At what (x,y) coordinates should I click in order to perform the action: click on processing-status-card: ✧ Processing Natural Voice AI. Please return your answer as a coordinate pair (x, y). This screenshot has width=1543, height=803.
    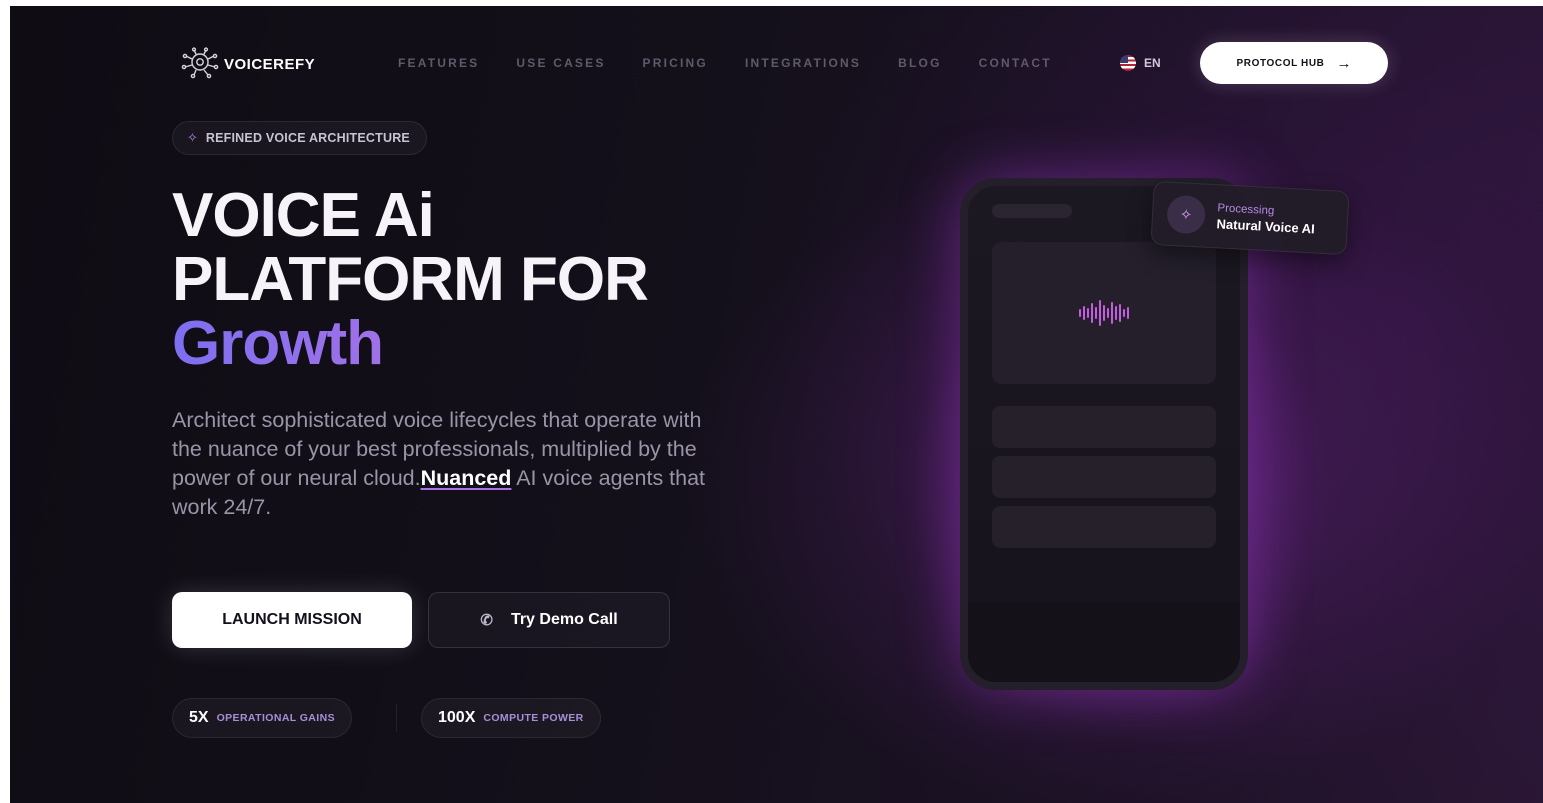
    Looking at the image, I should click on (1250, 218).